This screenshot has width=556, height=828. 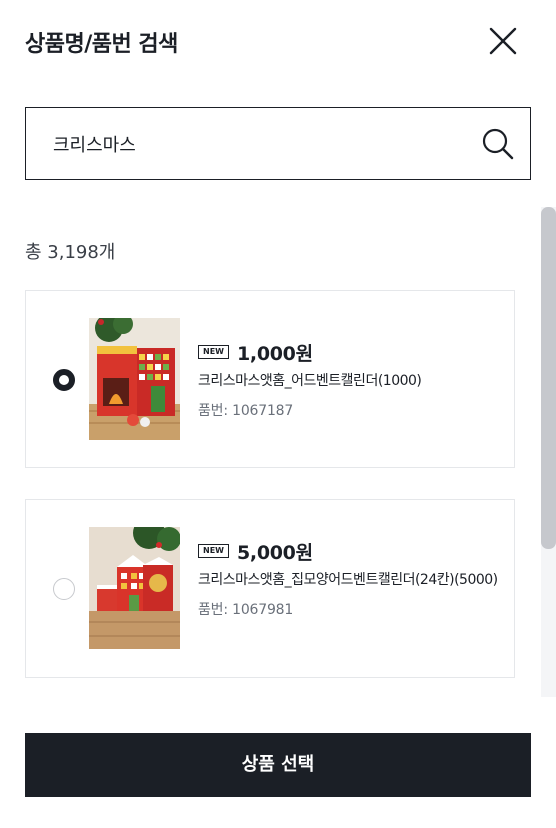 I want to click on product-price: 1,000원, so click(x=274, y=353).